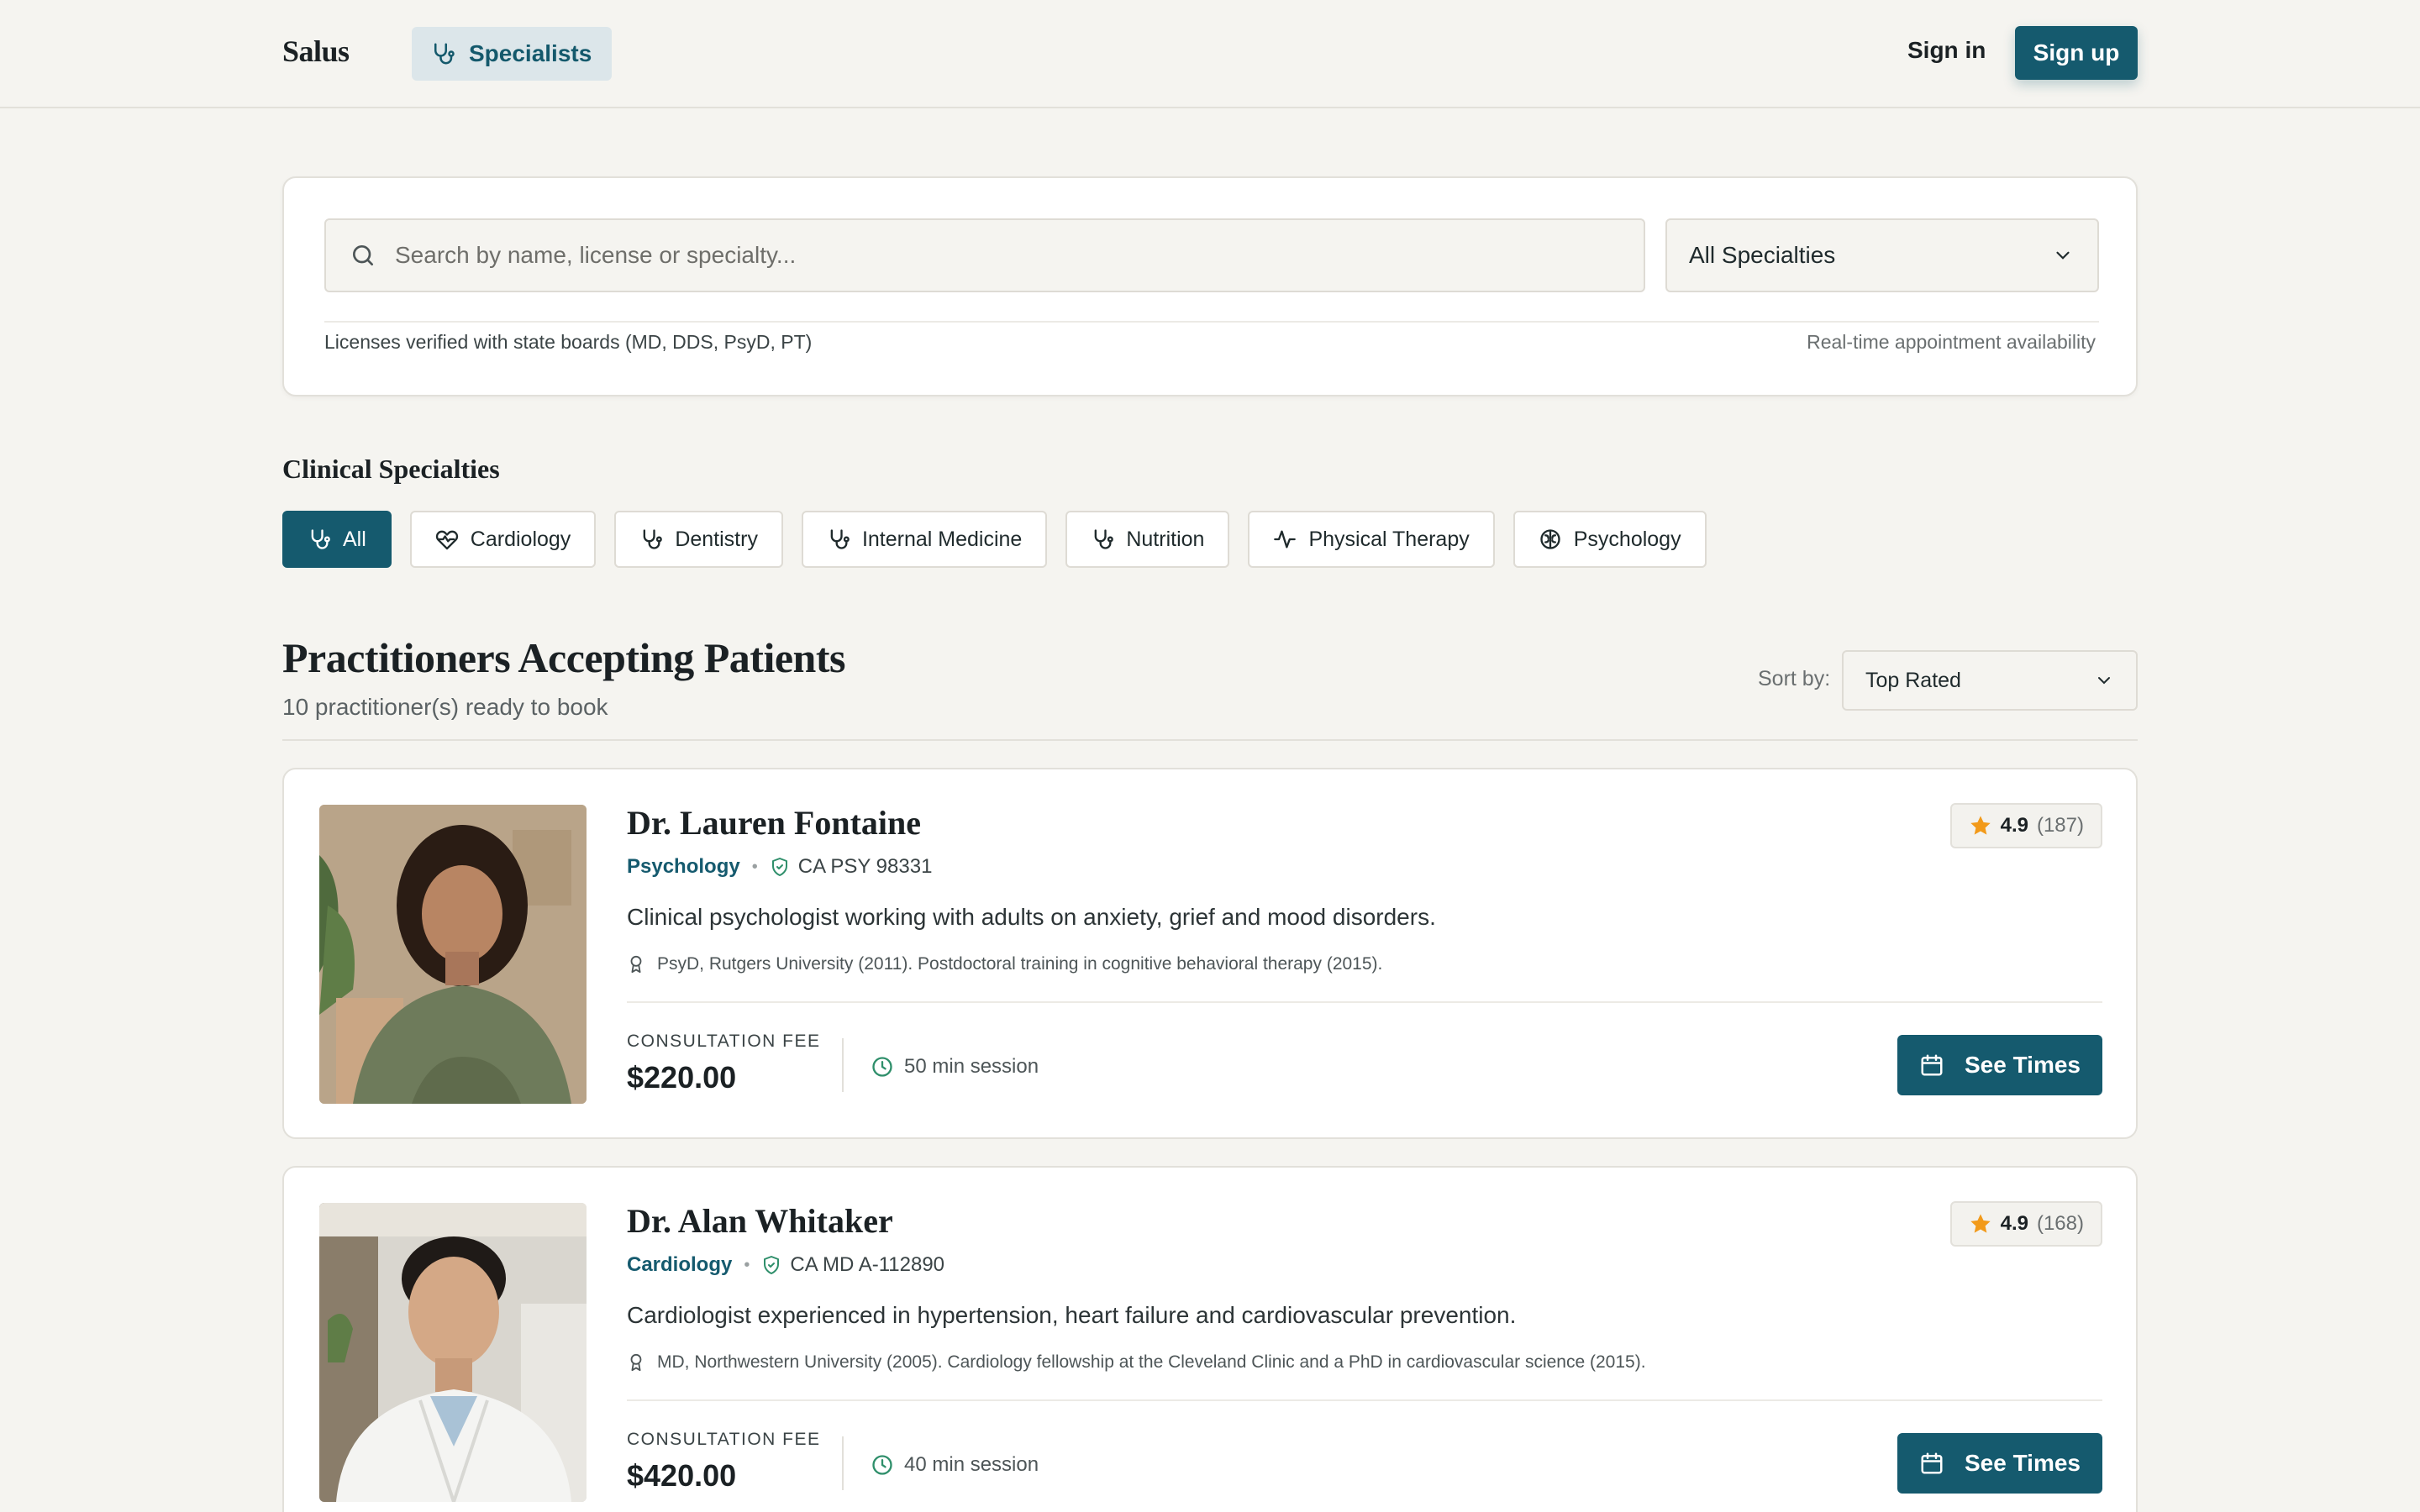  What do you see at coordinates (679, 1265) in the screenshot?
I see `practitioner-specialty: Cardiology` at bounding box center [679, 1265].